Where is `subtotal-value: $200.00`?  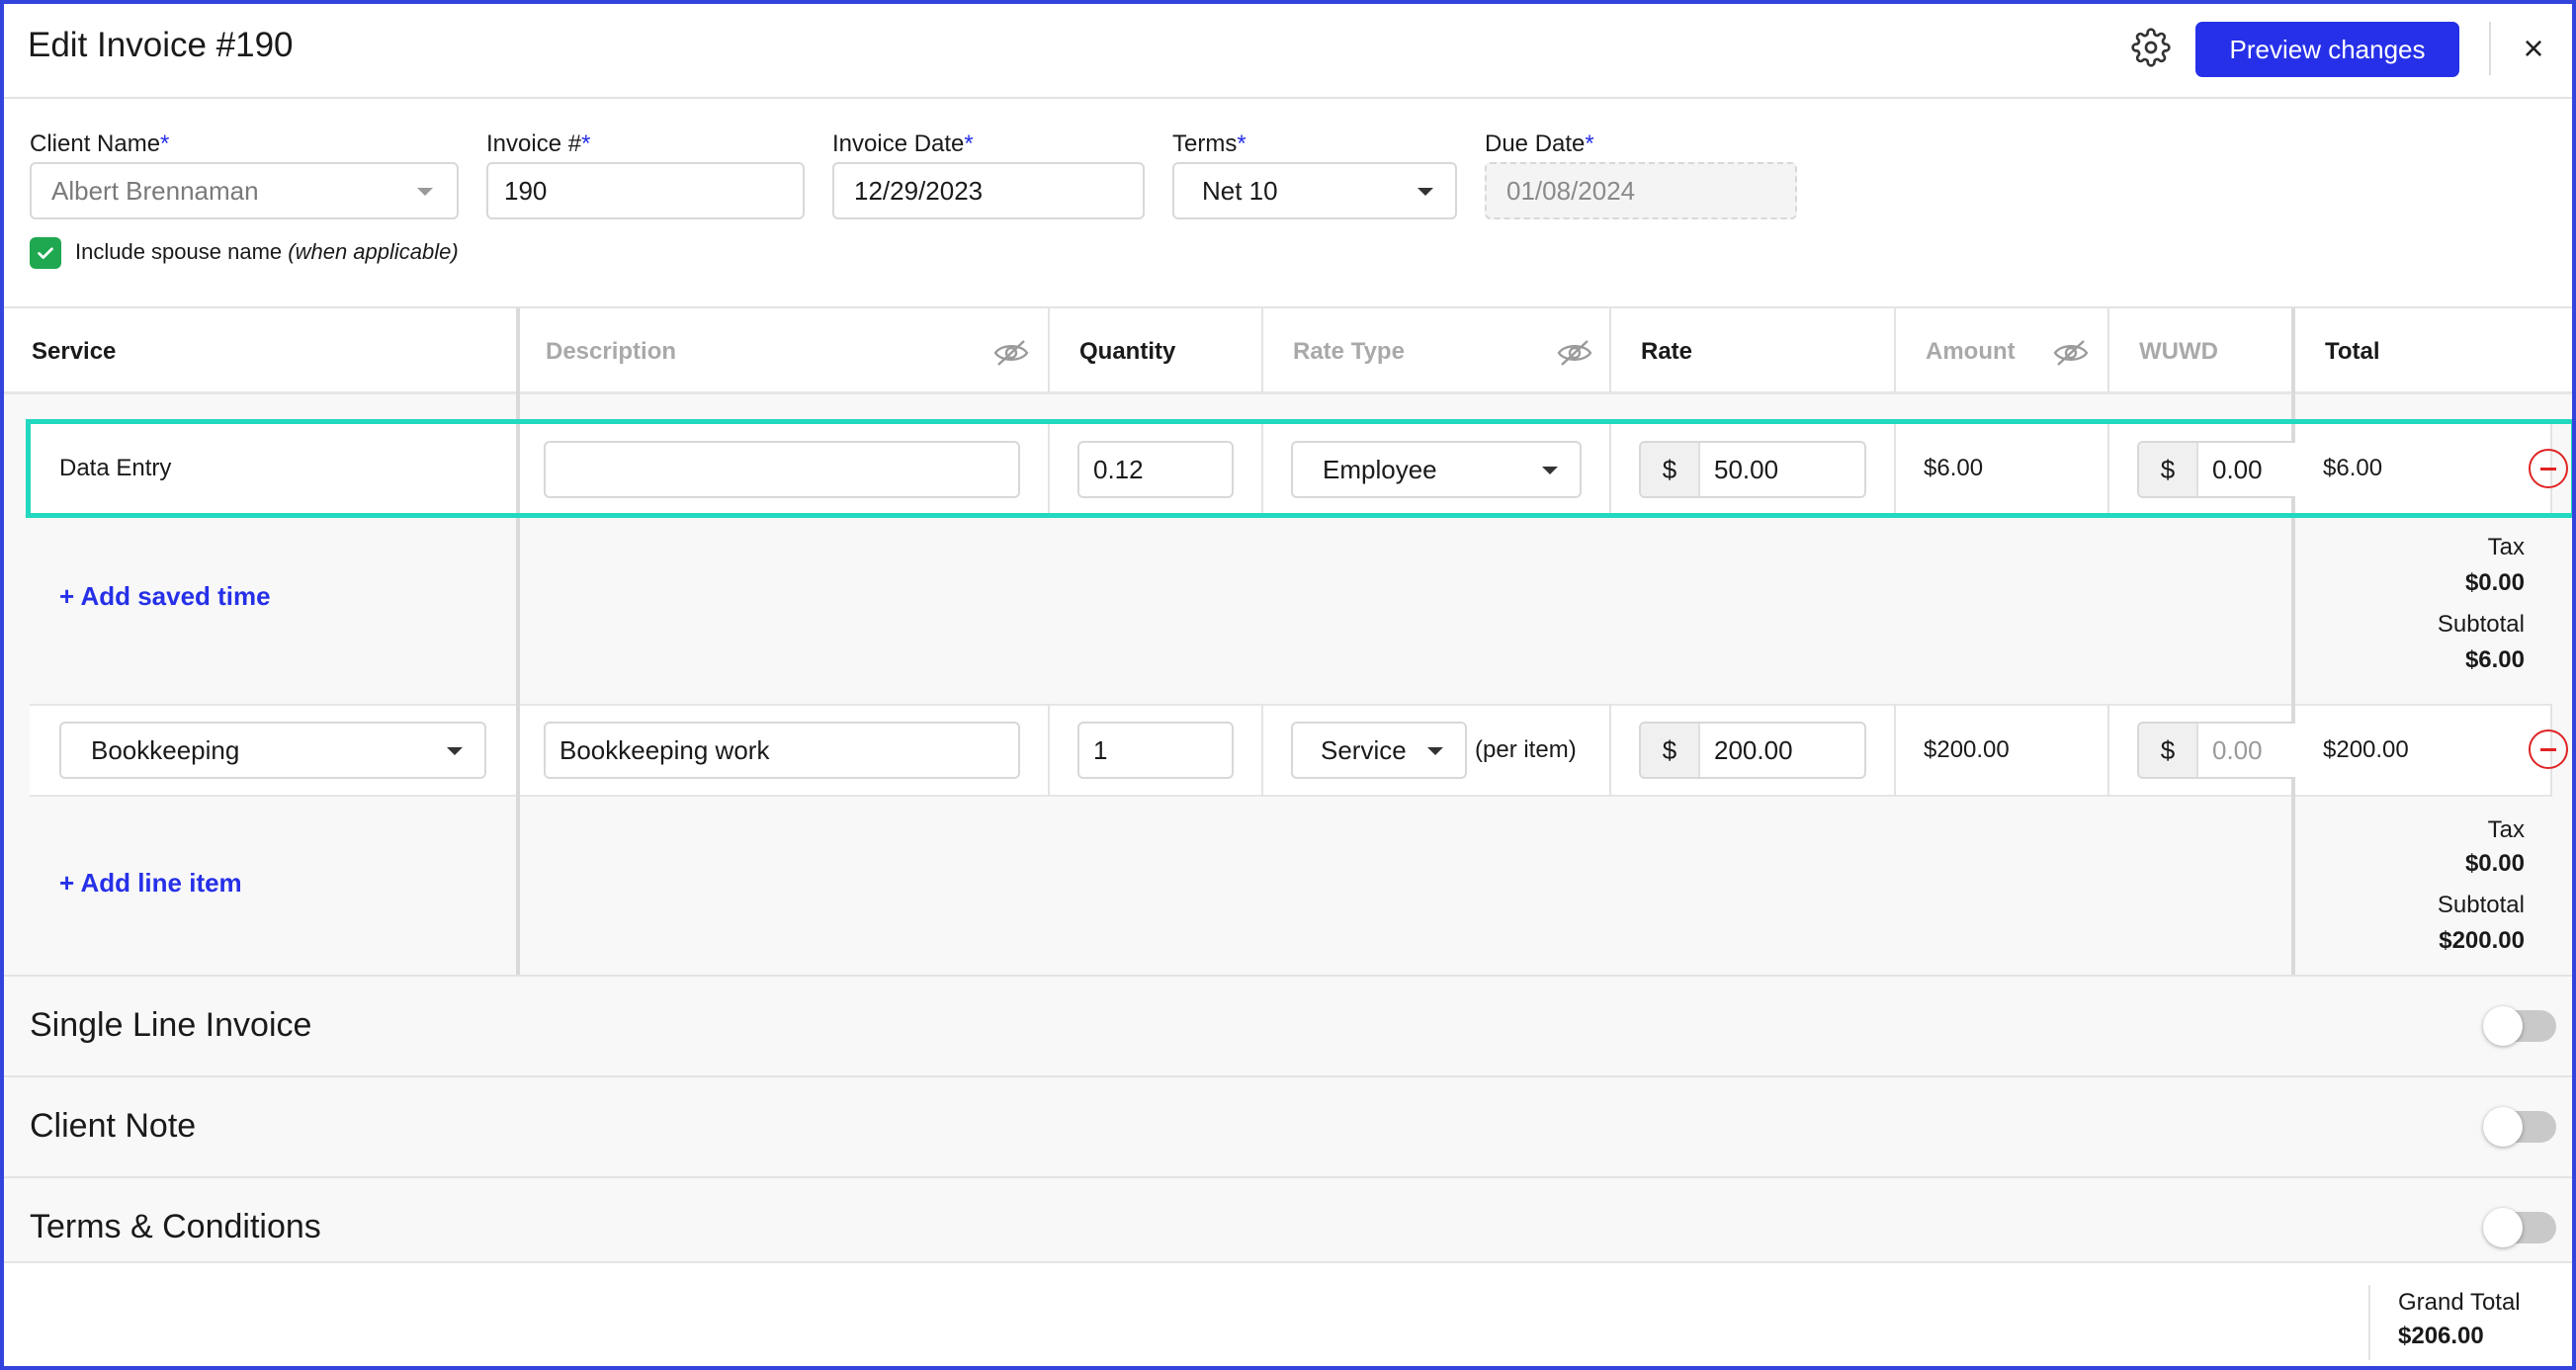 subtotal-value: $200.00 is located at coordinates (2482, 940).